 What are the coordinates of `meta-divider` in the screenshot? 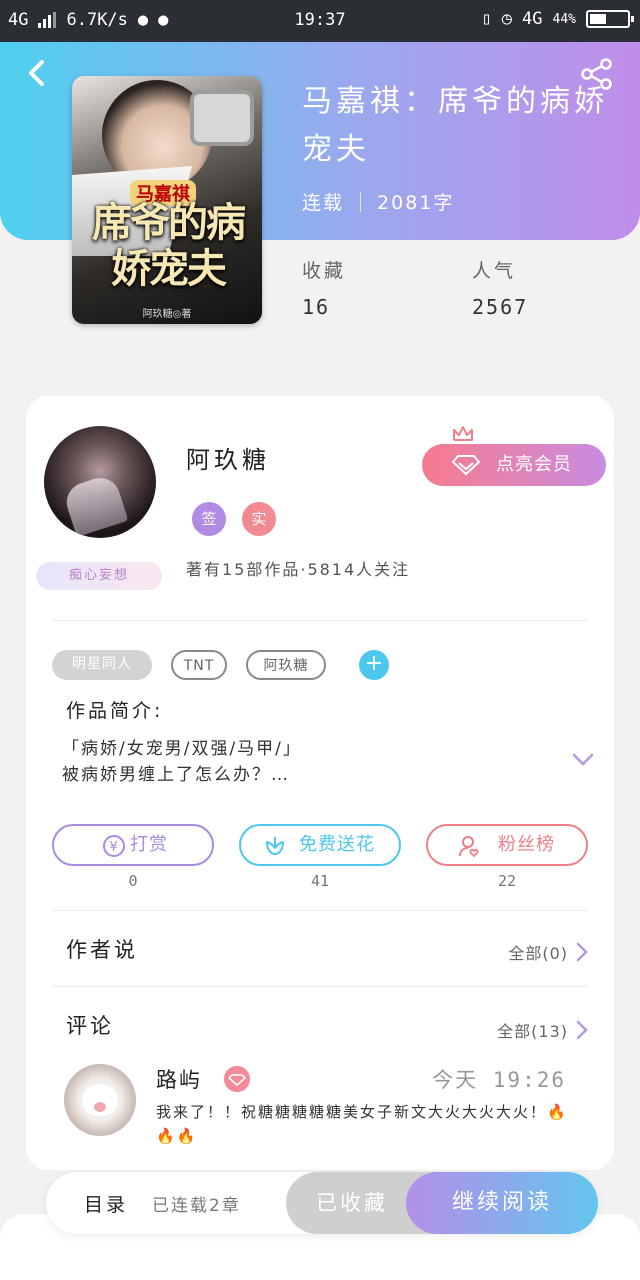 It's located at (361, 201).